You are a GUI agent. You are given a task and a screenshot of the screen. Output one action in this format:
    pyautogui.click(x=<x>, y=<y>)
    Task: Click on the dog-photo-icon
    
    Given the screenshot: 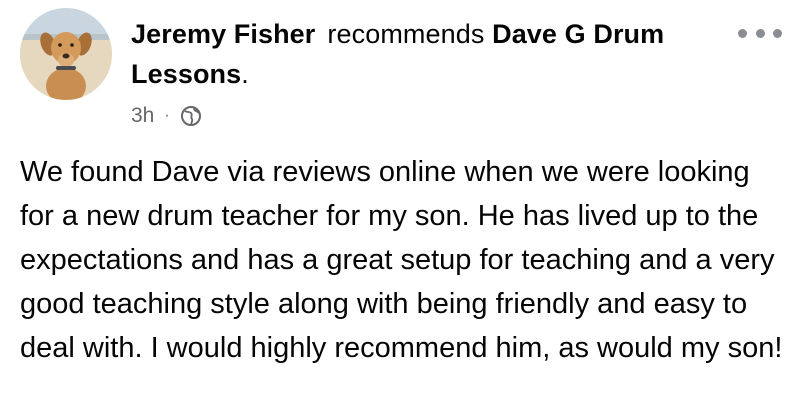 What is the action you would take?
    pyautogui.click(x=66, y=54)
    